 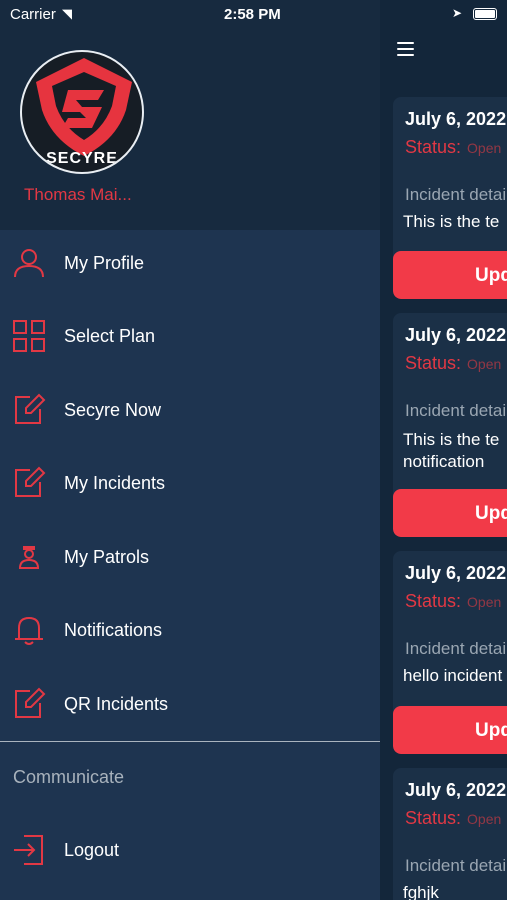 I want to click on menu-item-qr-incidents: QR Incidents, so click(x=190, y=704).